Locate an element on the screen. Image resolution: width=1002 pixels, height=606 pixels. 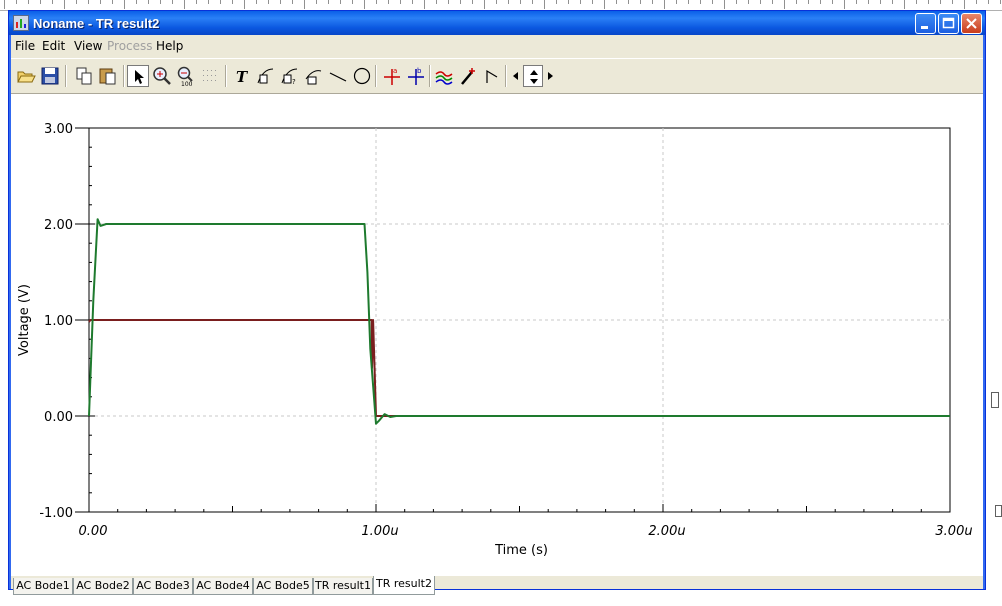
tab-tr-result1: TR result1 is located at coordinates (343, 586).